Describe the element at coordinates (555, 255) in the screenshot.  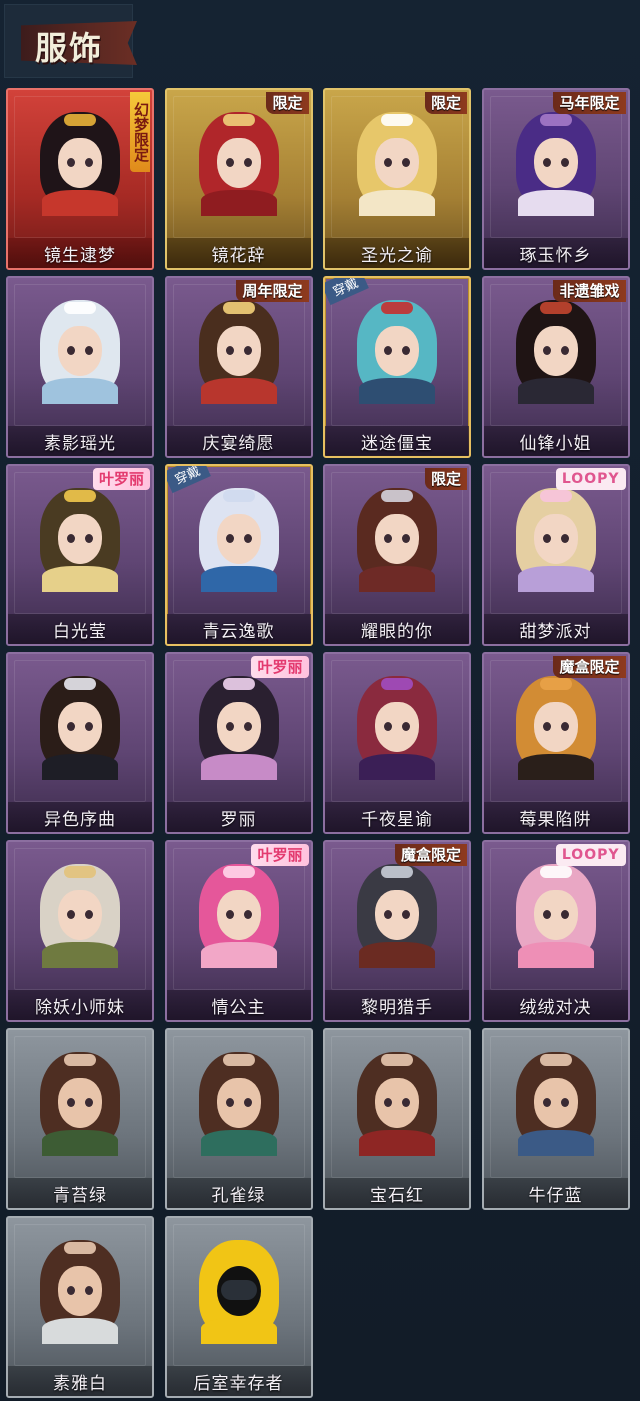
I see `costume-name: 琢玉怀乡` at that location.